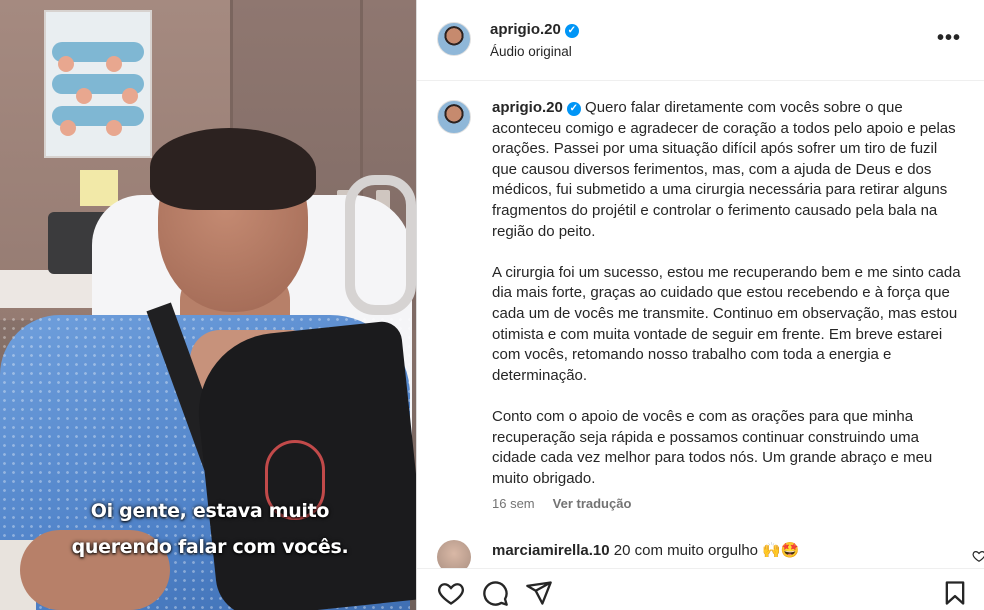  What do you see at coordinates (949, 38) in the screenshot?
I see `more-options-icon: •••` at bounding box center [949, 38].